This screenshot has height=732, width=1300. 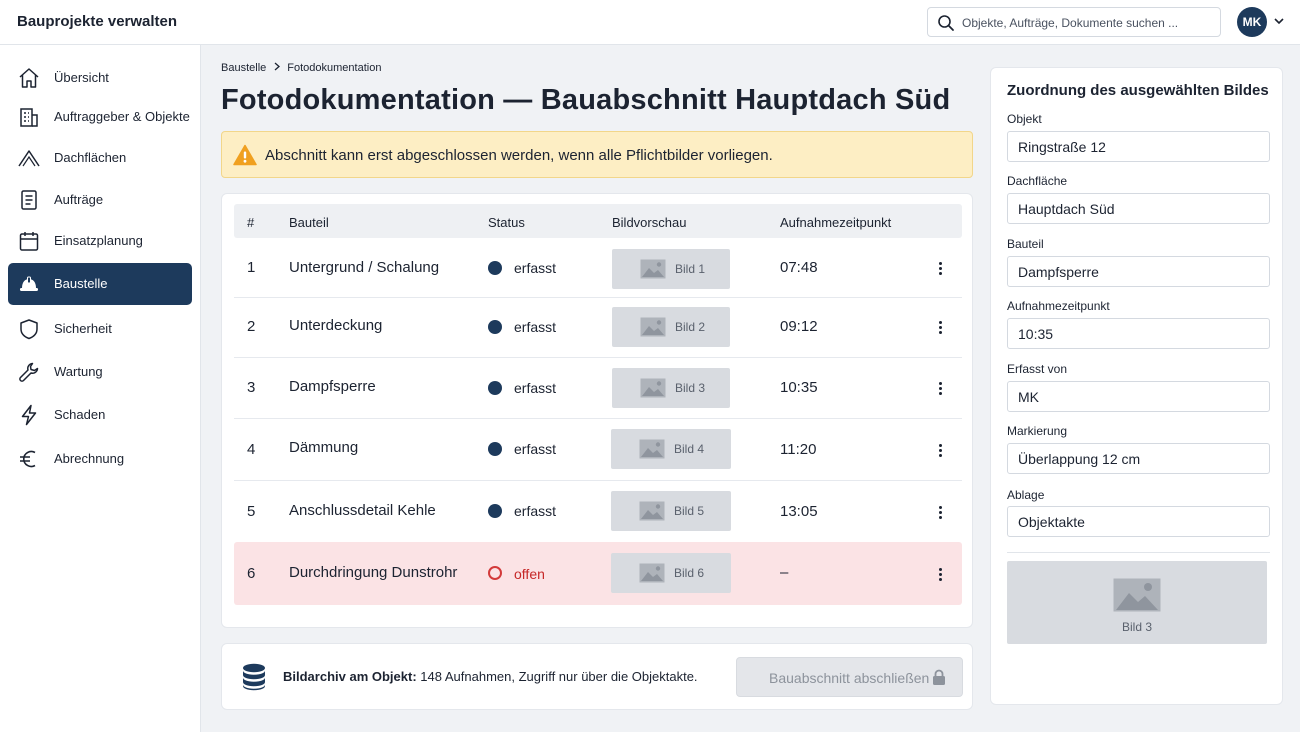 What do you see at coordinates (495, 388) in the screenshot?
I see `status-done-icon` at bounding box center [495, 388].